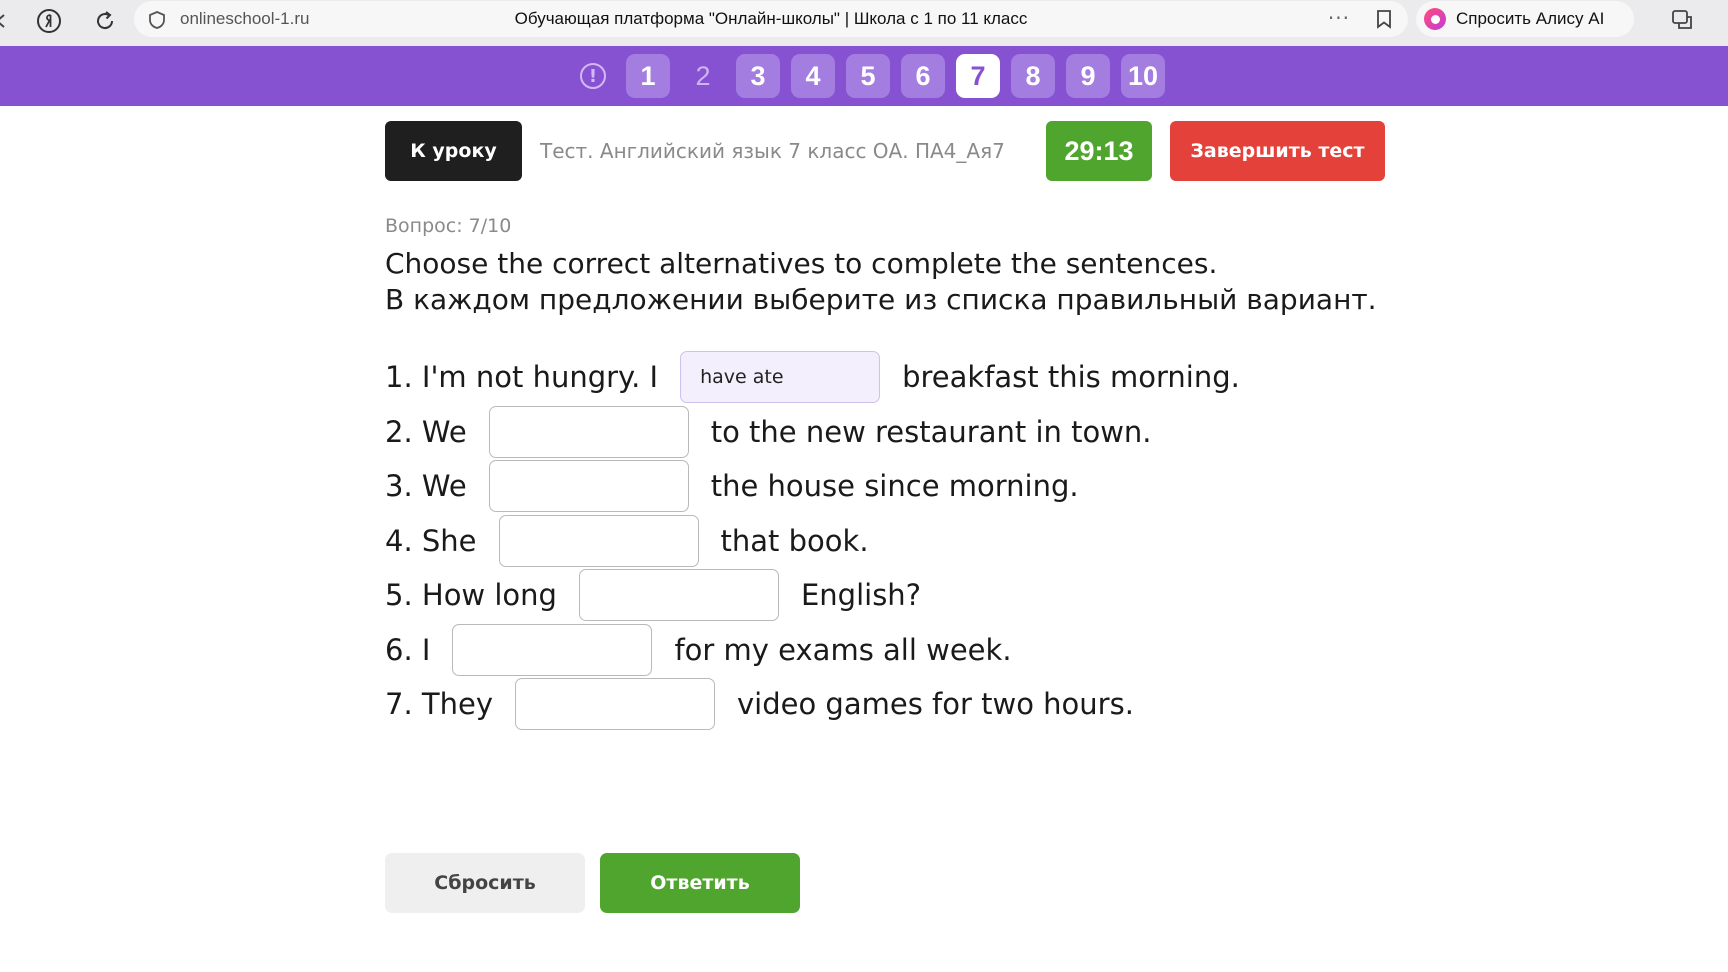  Describe the element at coordinates (408, 650) in the screenshot. I see `sentence-6-start: 6. I` at that location.